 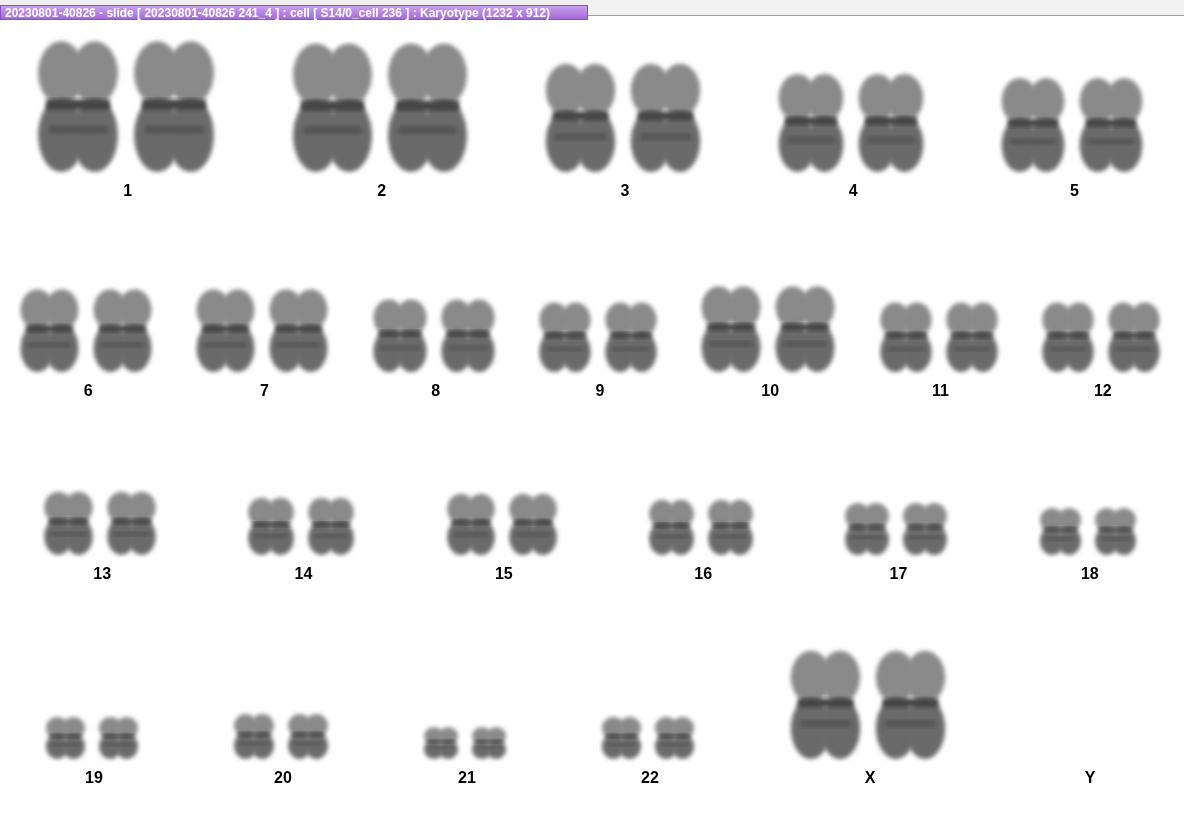 I want to click on chromosome-label: 10, so click(x=770, y=391).